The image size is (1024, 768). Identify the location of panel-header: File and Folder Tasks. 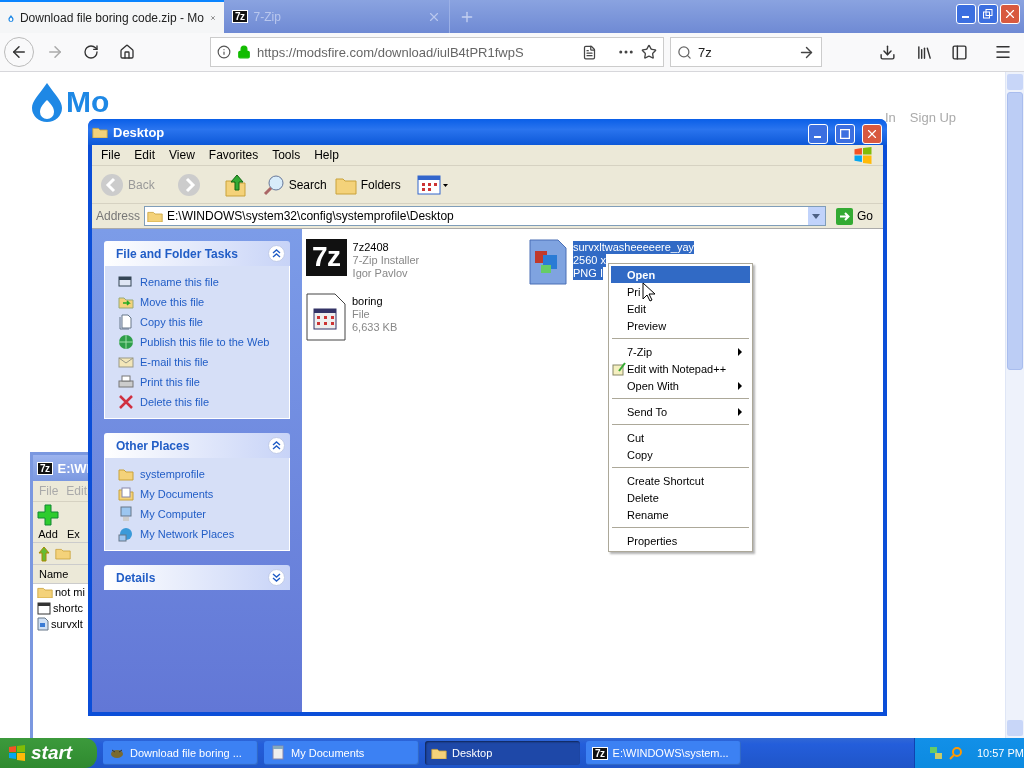
(197, 253).